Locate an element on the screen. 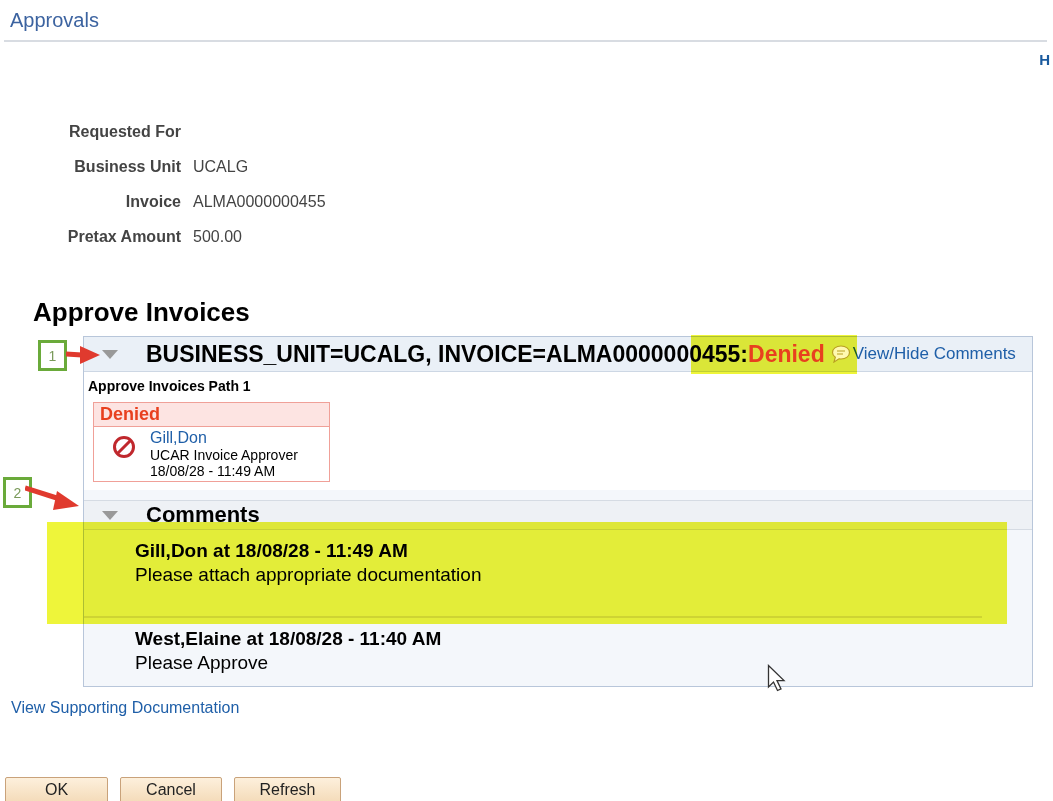 The height and width of the screenshot is (801, 1053). section-title: Approve Invoices is located at coordinates (142, 312).